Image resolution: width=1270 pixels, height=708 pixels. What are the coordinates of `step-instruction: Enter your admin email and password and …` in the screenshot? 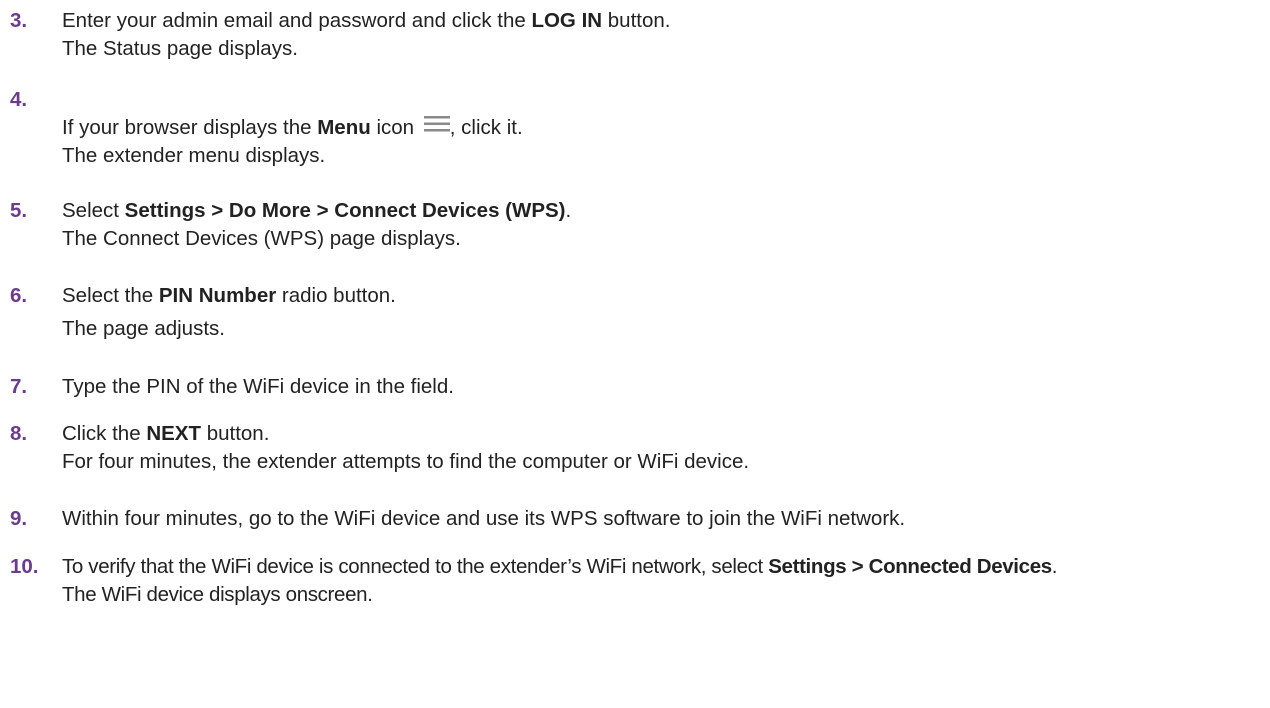 It's located at (366, 20).